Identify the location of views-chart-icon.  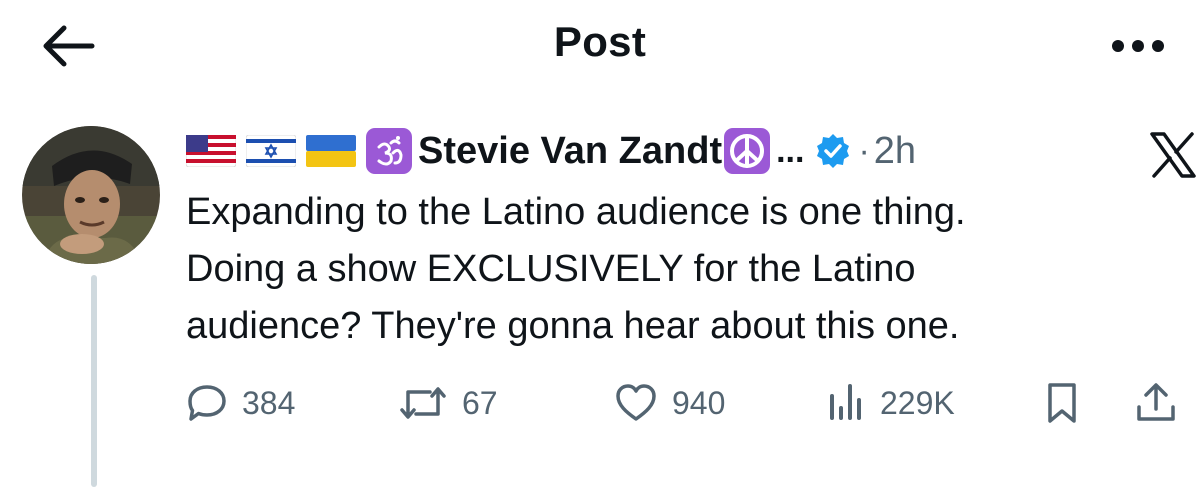
(845, 402).